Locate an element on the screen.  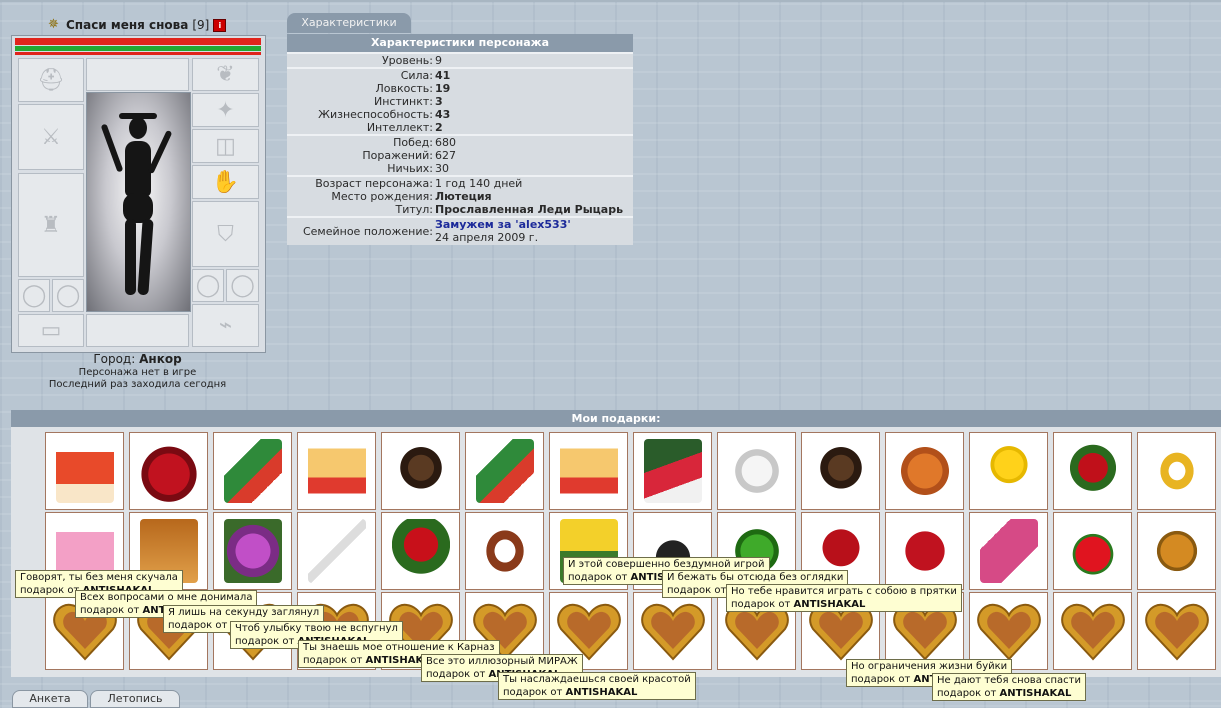
tab-characteristics: Характеристики is located at coordinates (349, 23).